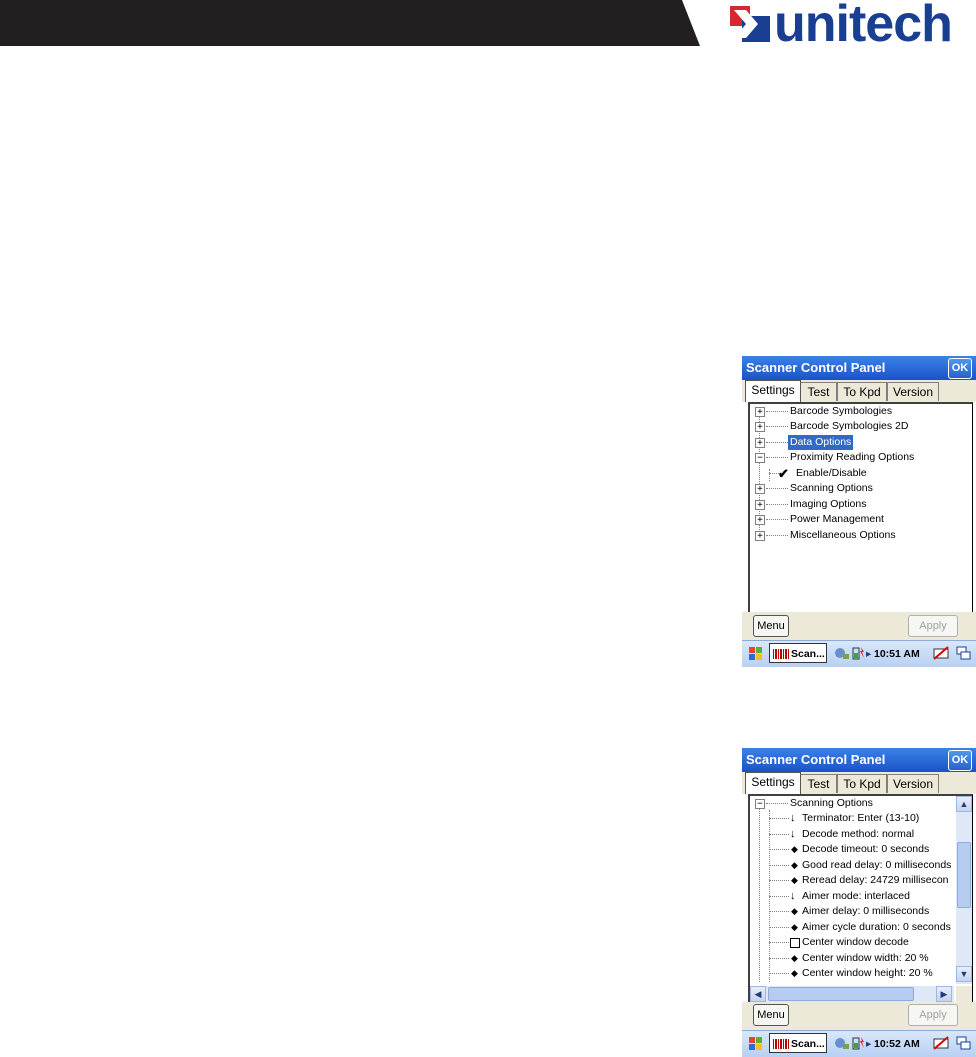  What do you see at coordinates (860, 488) in the screenshot?
I see `tree-item-scanning-options: + Scanning Options` at bounding box center [860, 488].